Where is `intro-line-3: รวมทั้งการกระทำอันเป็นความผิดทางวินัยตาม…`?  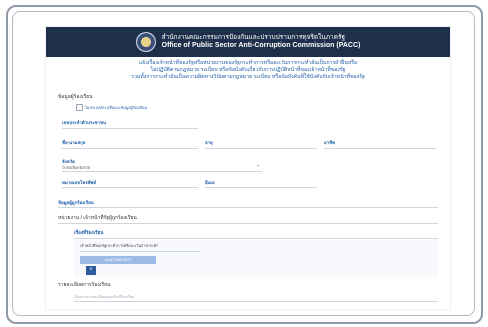 intro-line-3: รวมทั้งการกระทำอันเป็นความผิดทางวินัยตาม… is located at coordinates (248, 77).